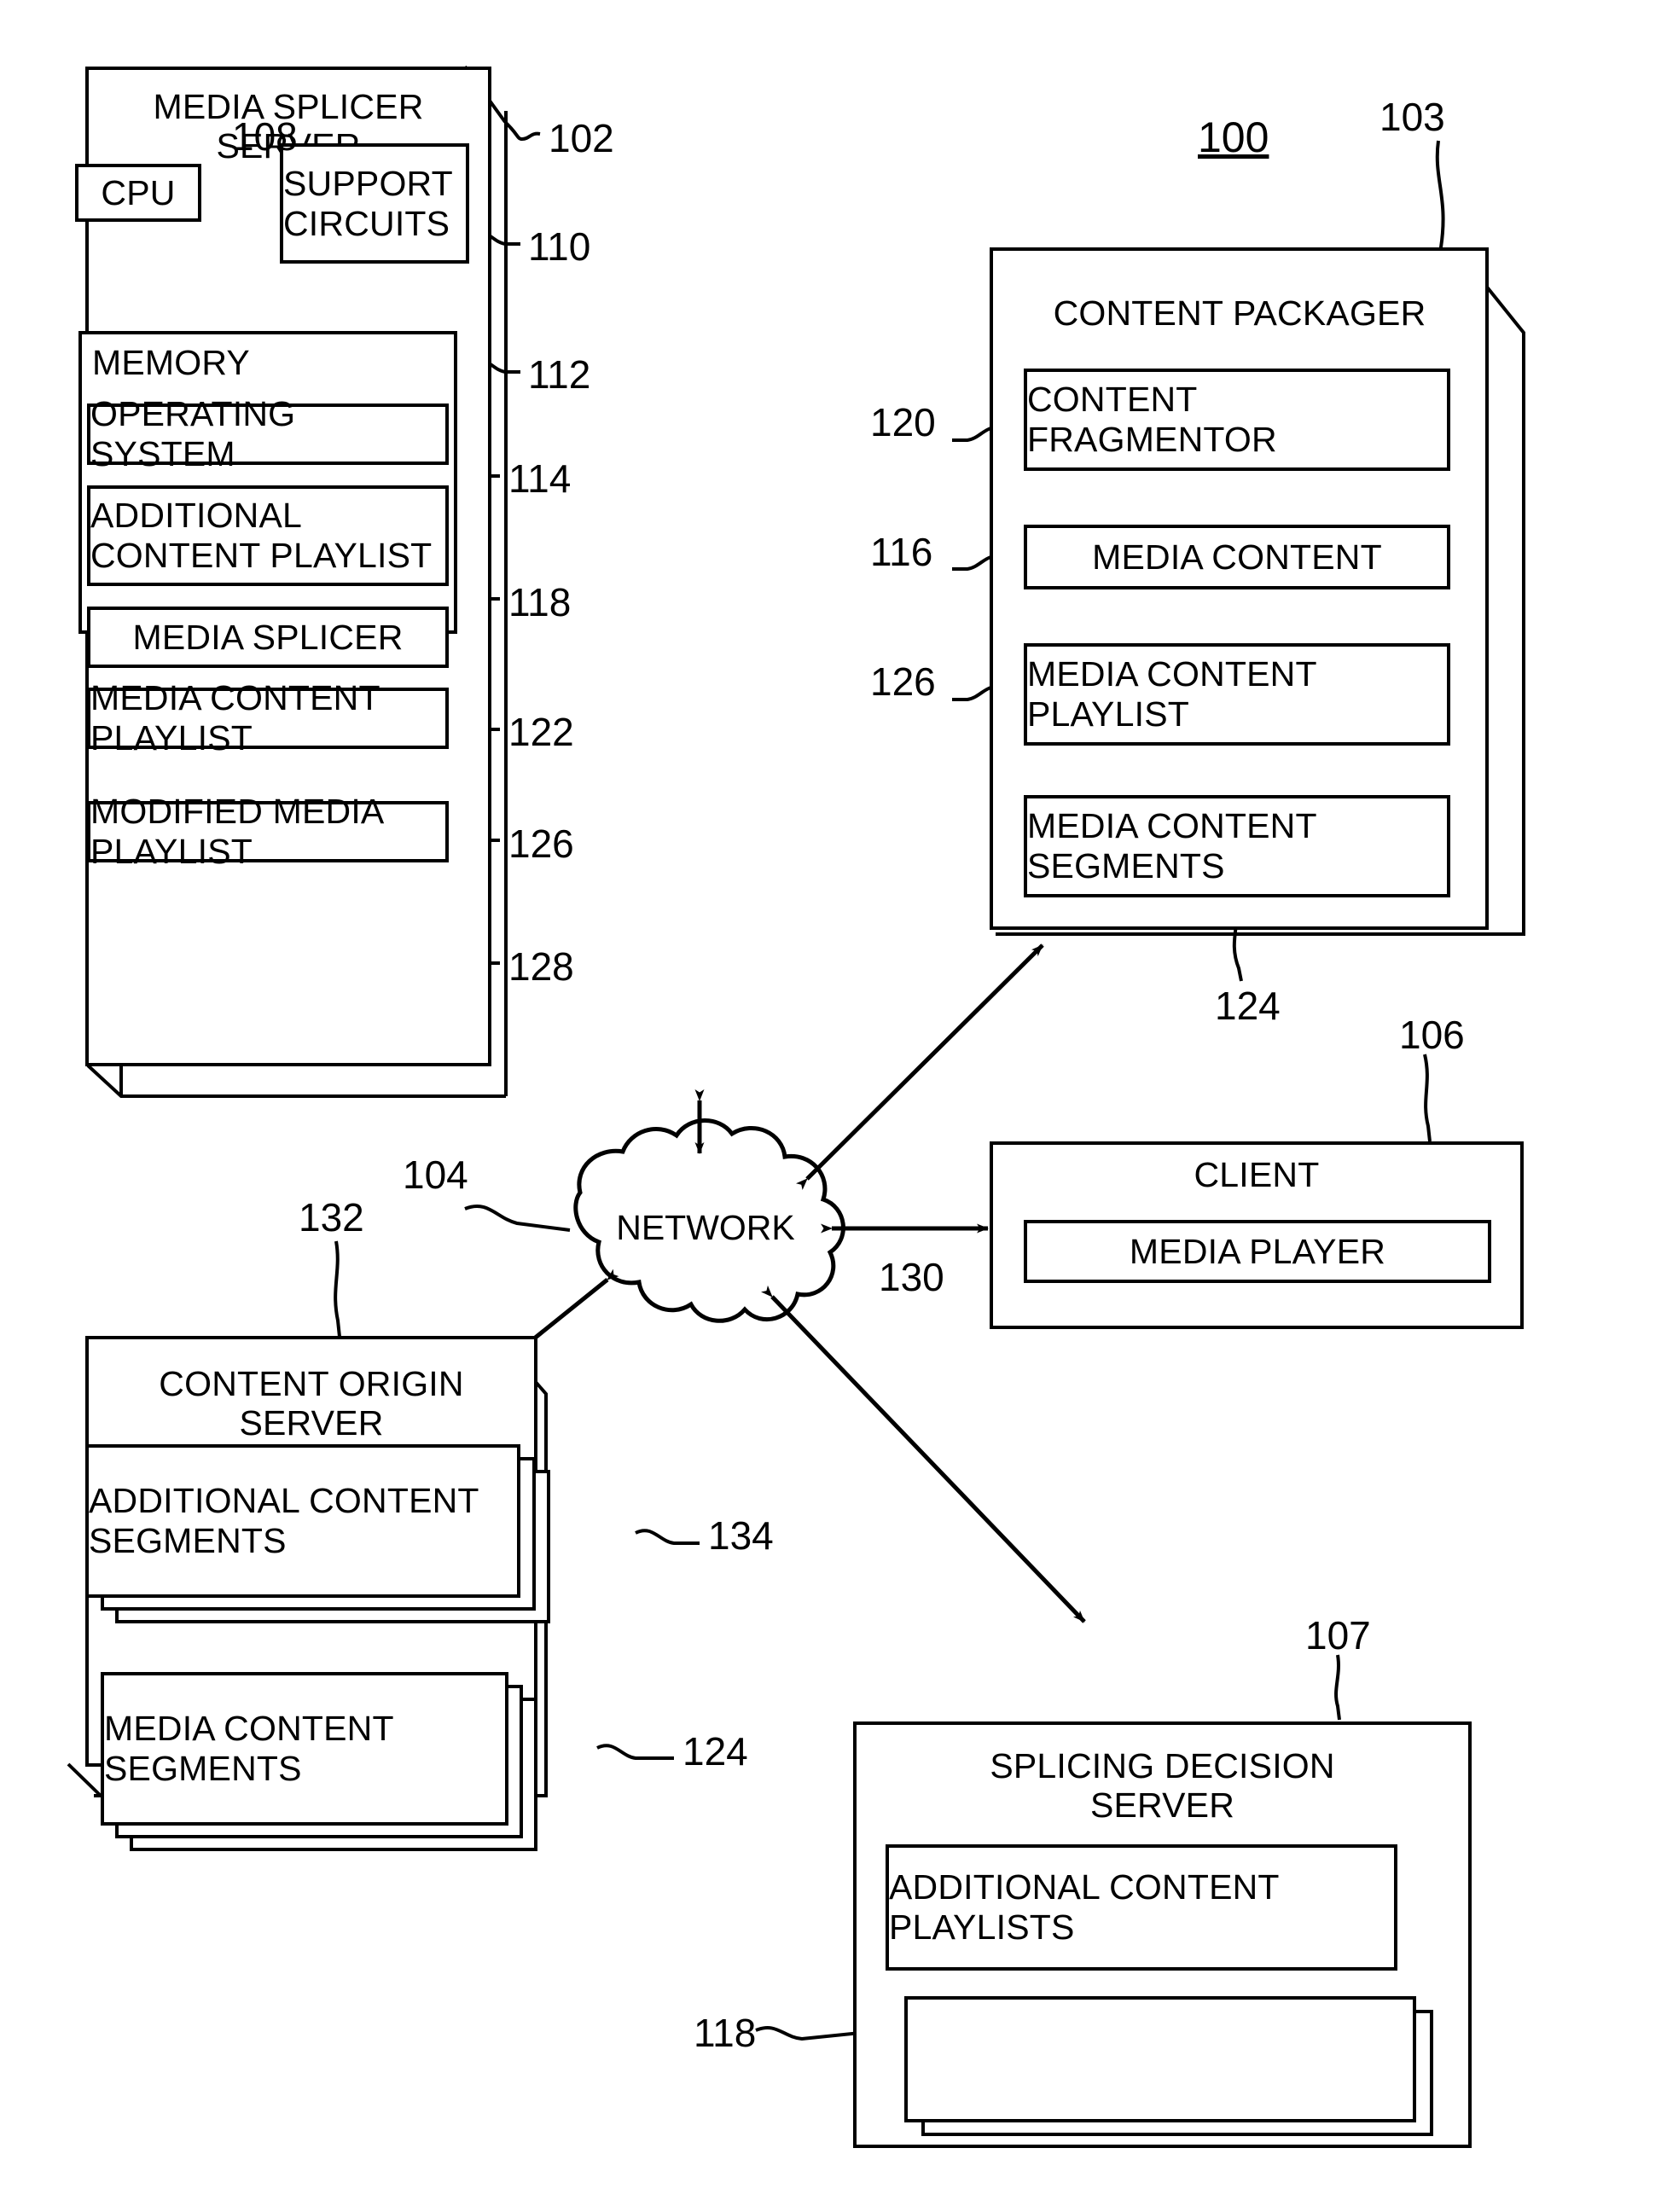 This screenshot has height=2212, width=1667. I want to click on client-item-label: MEDIA PLAYER, so click(1257, 1251).